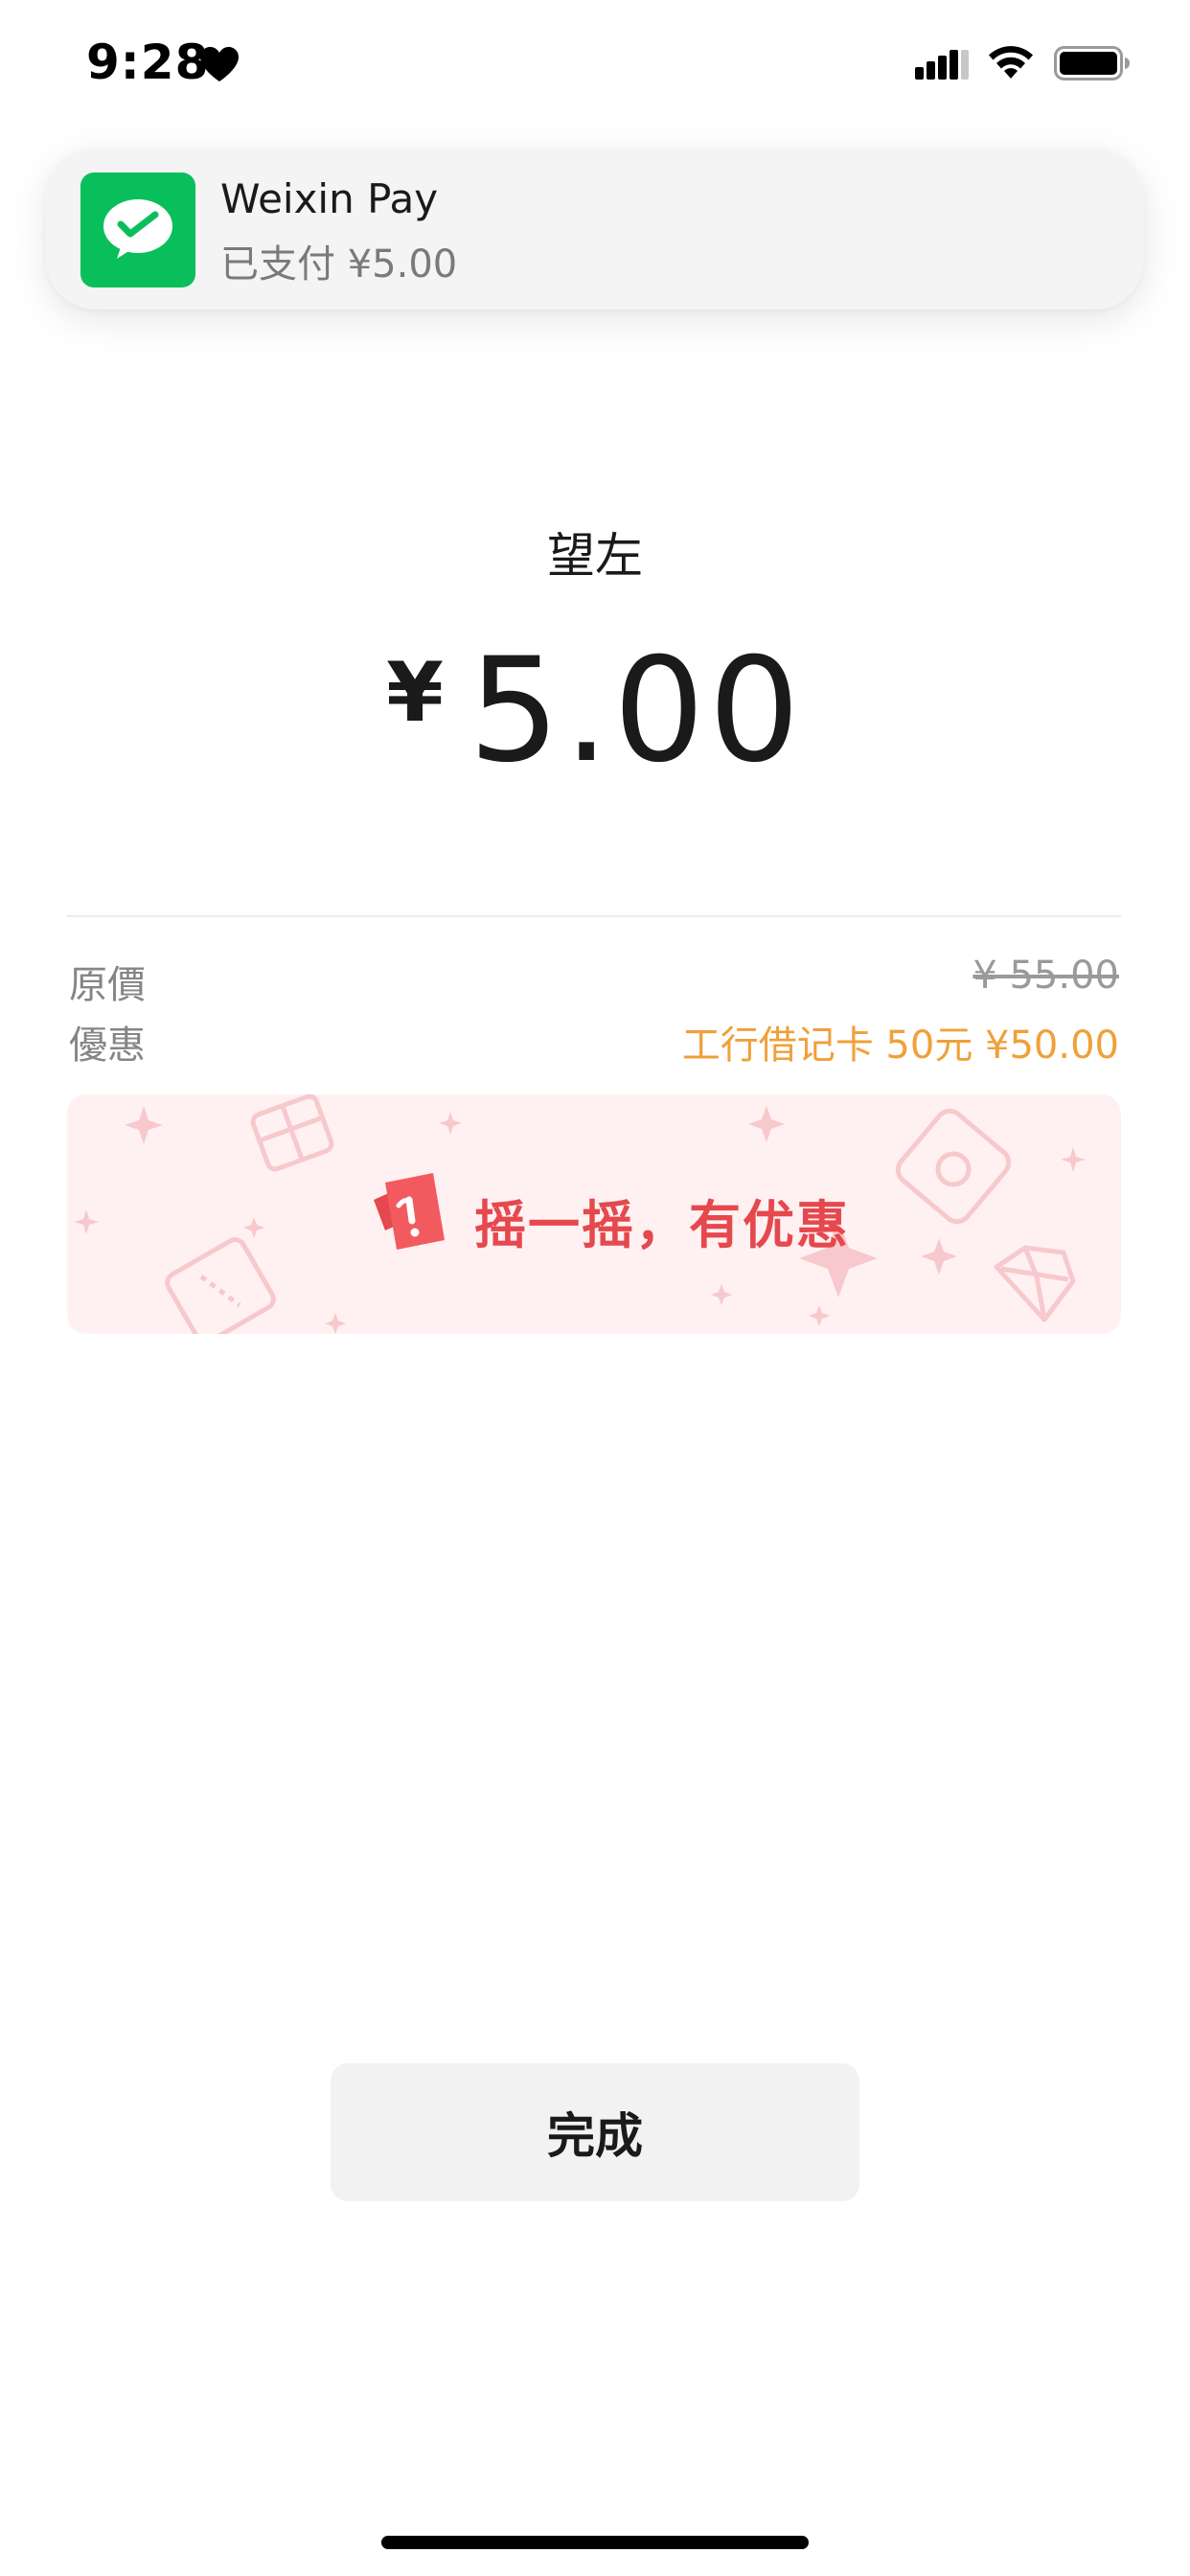 The image size is (1190, 2576). Describe the element at coordinates (595, 63) in the screenshot. I see `status-bar: 9:28` at that location.